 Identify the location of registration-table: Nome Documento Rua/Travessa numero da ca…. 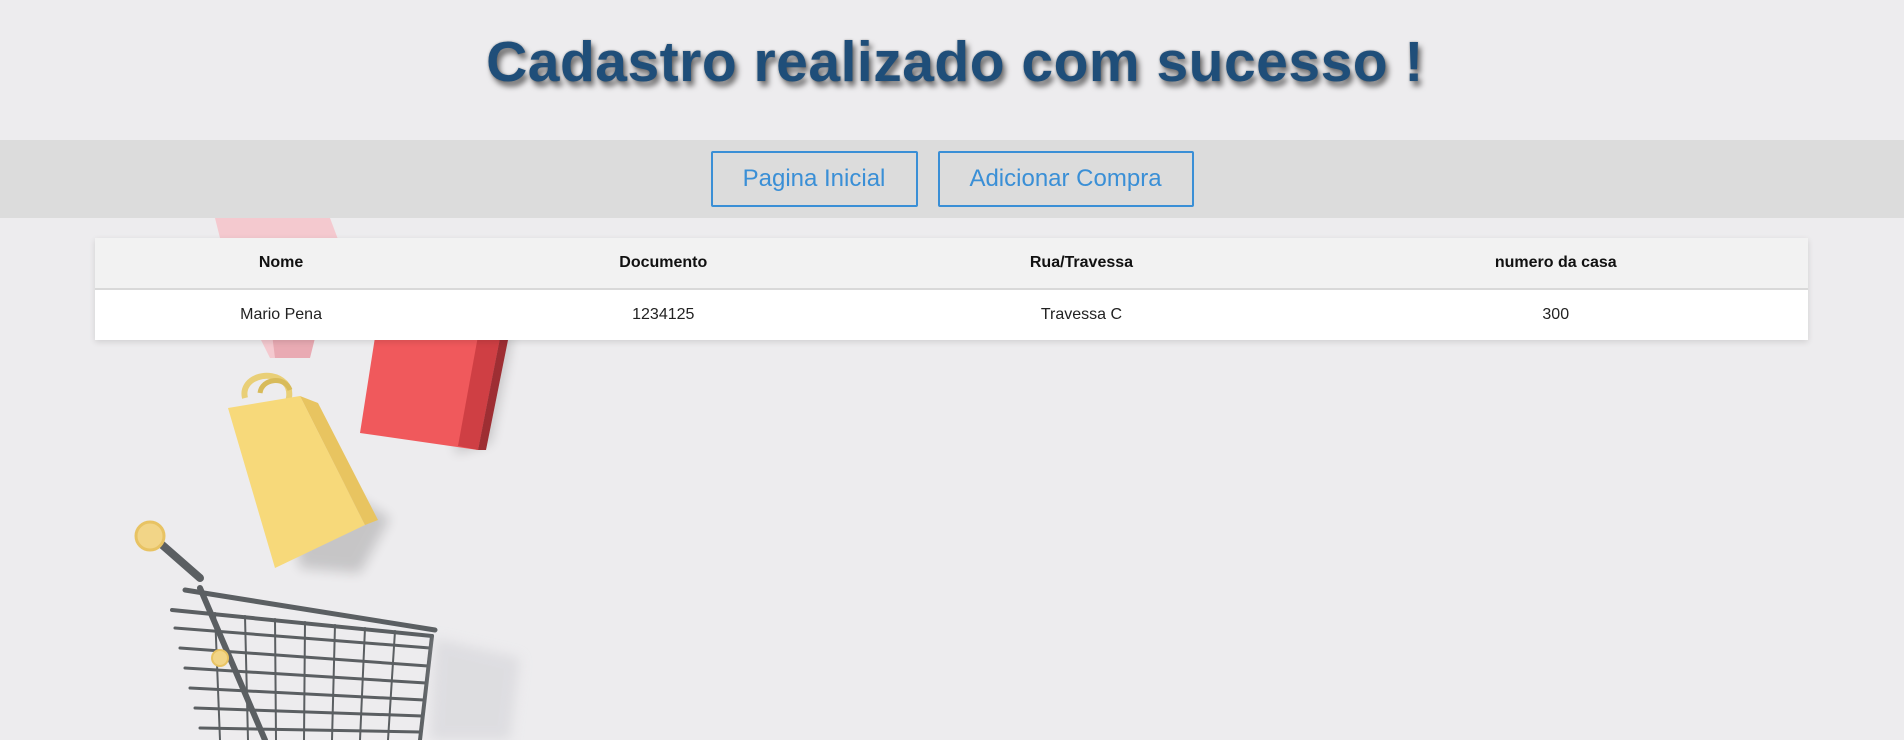
(951, 289).